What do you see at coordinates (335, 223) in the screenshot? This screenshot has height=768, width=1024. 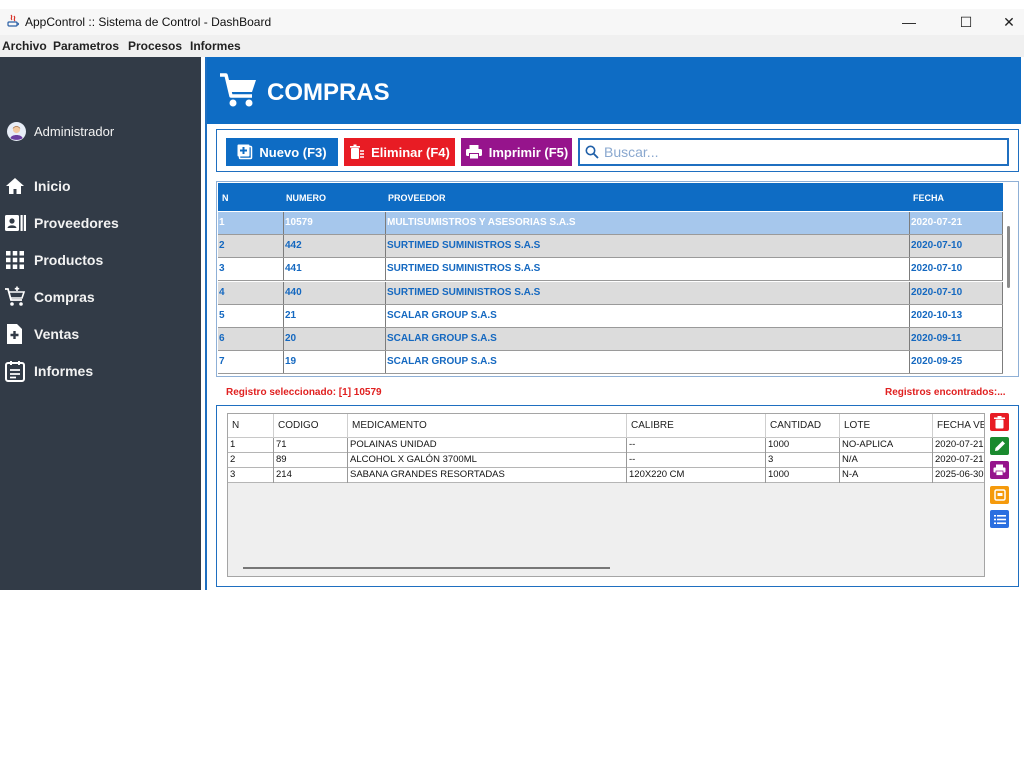 I see `table-cell: 10579` at bounding box center [335, 223].